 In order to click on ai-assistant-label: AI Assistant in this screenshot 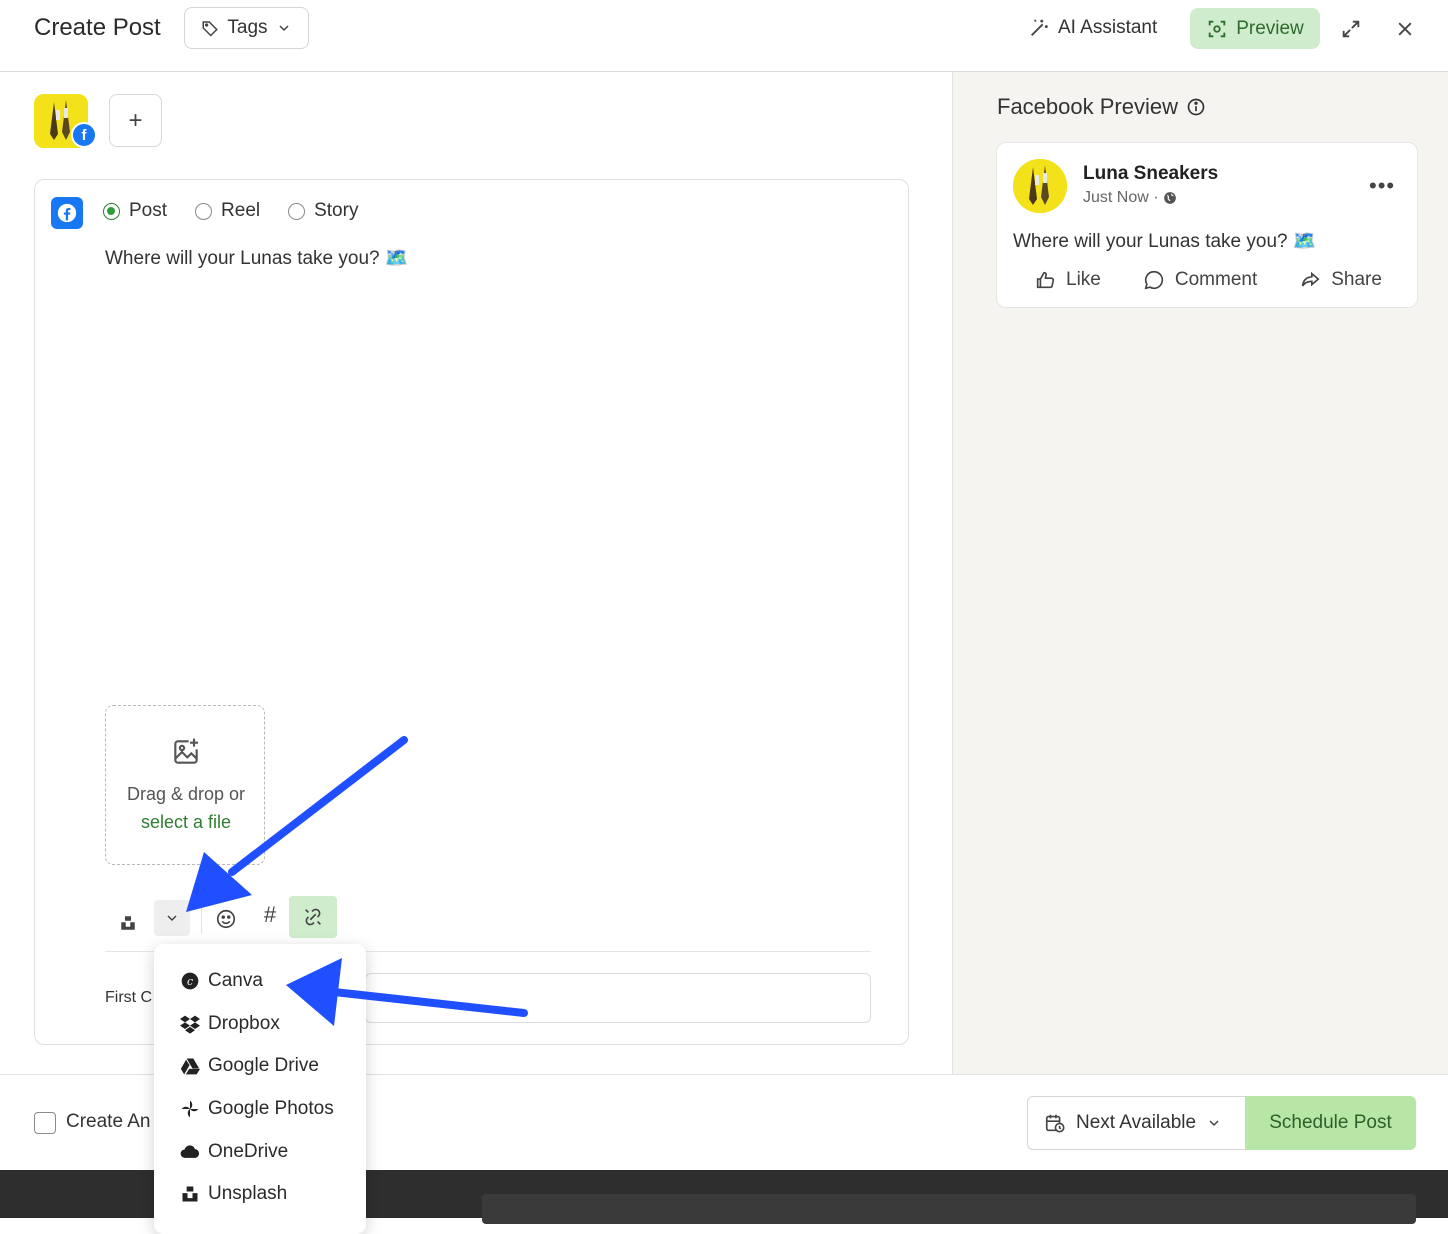, I will do `click(1108, 27)`.